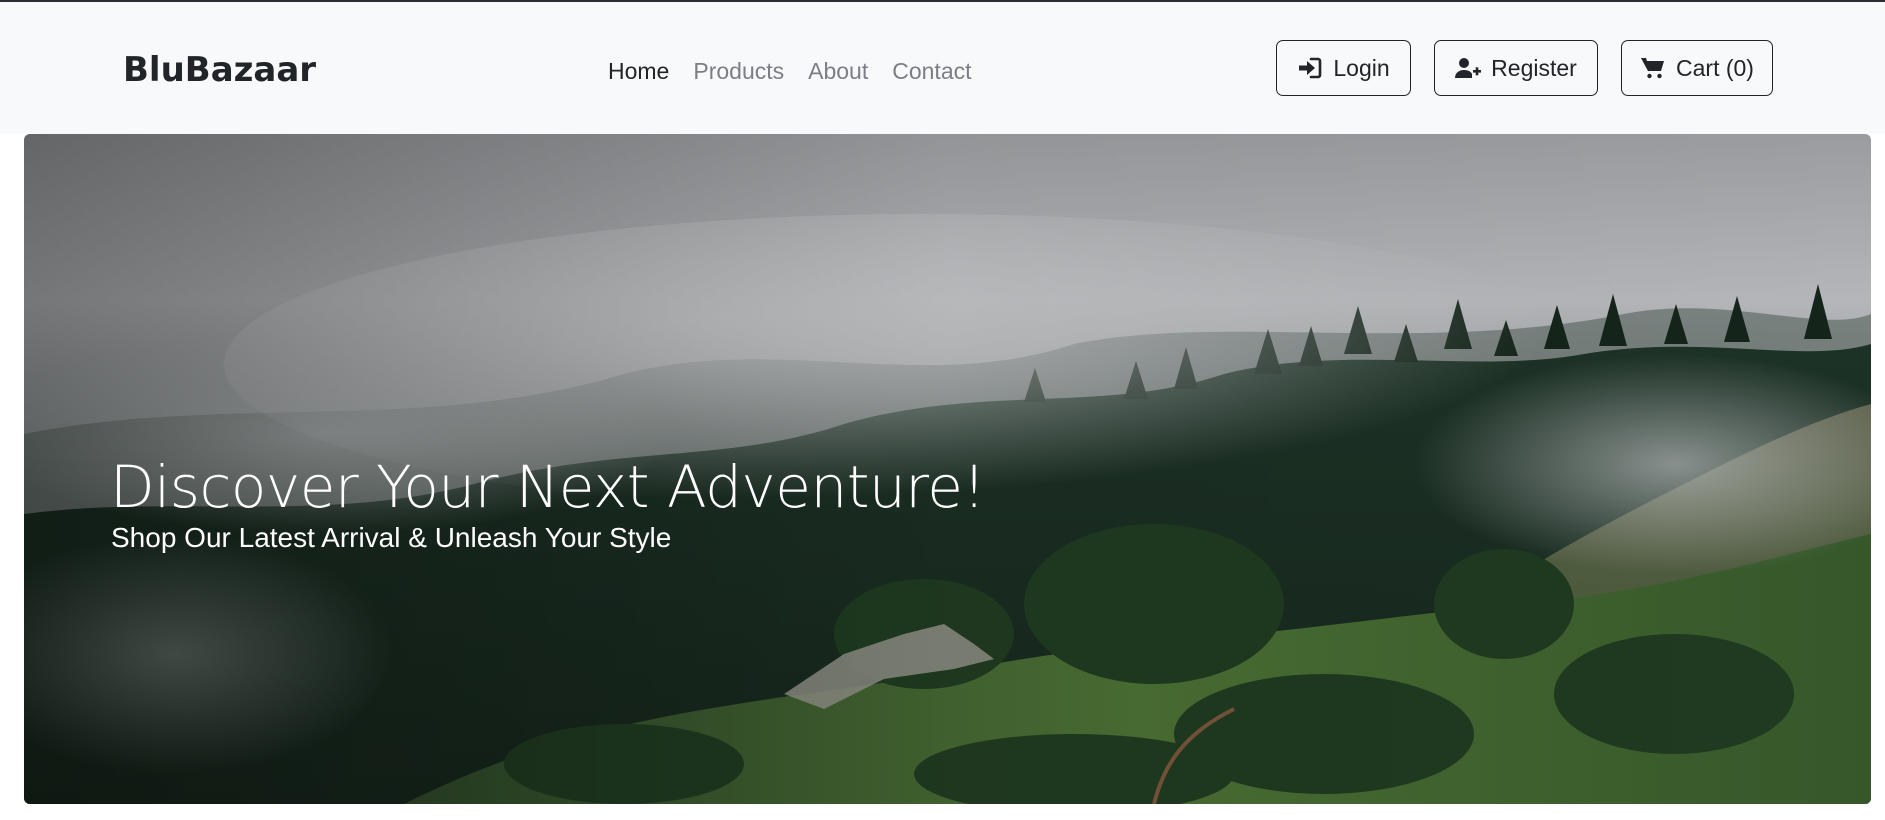 Image resolution: width=1885 pixels, height=820 pixels. Describe the element at coordinates (1534, 67) in the screenshot. I see `register-label: Register` at that location.